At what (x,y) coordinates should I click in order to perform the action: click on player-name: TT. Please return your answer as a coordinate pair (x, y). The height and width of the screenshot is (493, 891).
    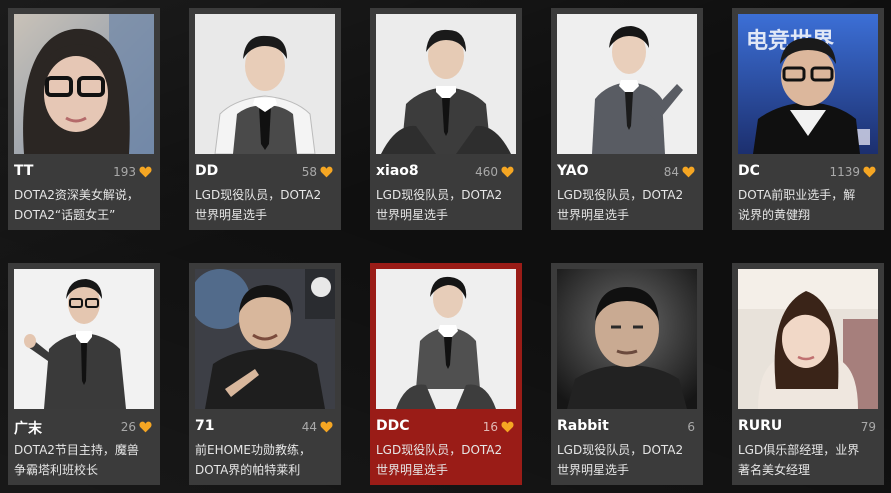
    Looking at the image, I should click on (23, 171).